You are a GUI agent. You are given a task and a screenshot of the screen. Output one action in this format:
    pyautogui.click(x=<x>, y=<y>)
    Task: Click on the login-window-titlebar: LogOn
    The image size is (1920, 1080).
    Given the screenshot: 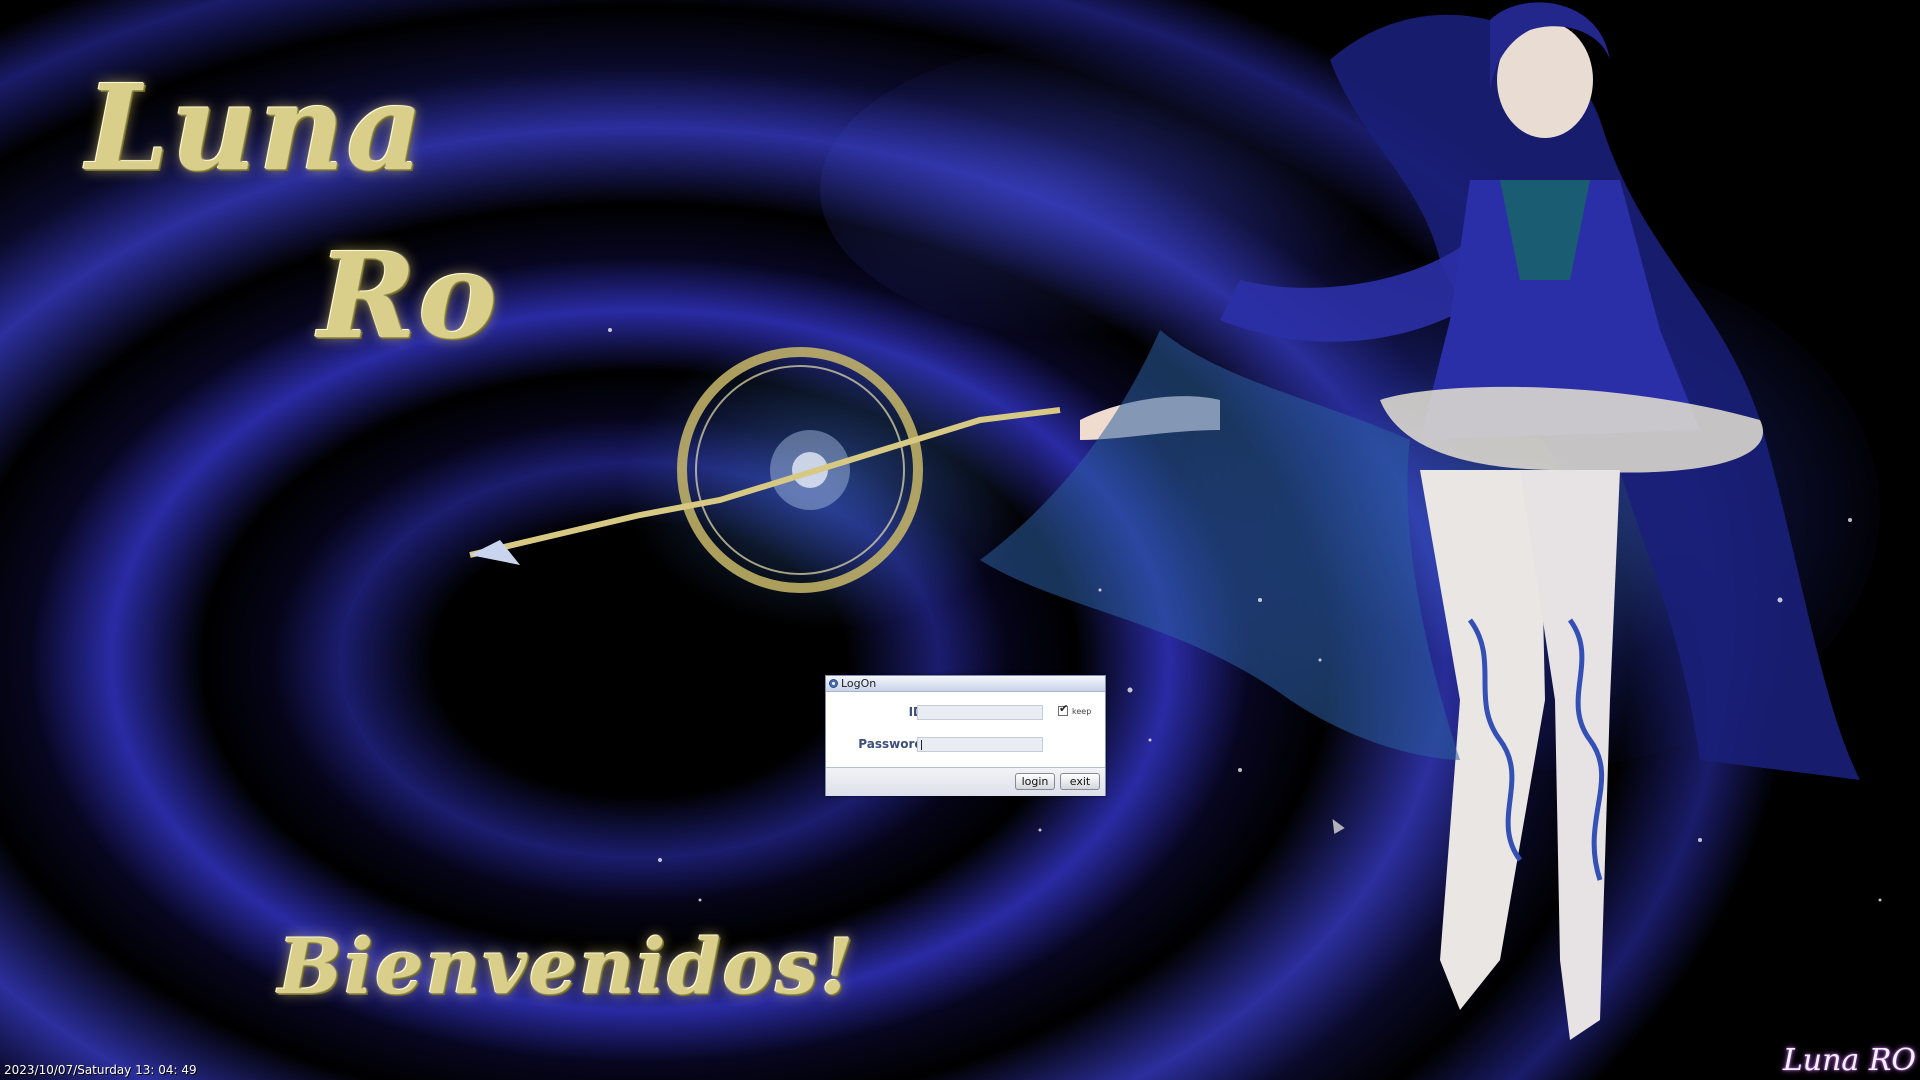 What is the action you would take?
    pyautogui.click(x=965, y=684)
    